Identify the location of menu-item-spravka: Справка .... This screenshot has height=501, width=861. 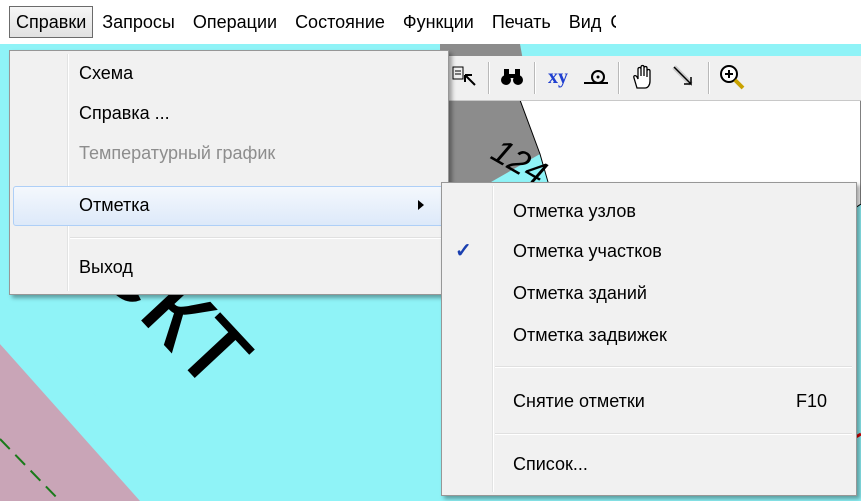
(229, 114).